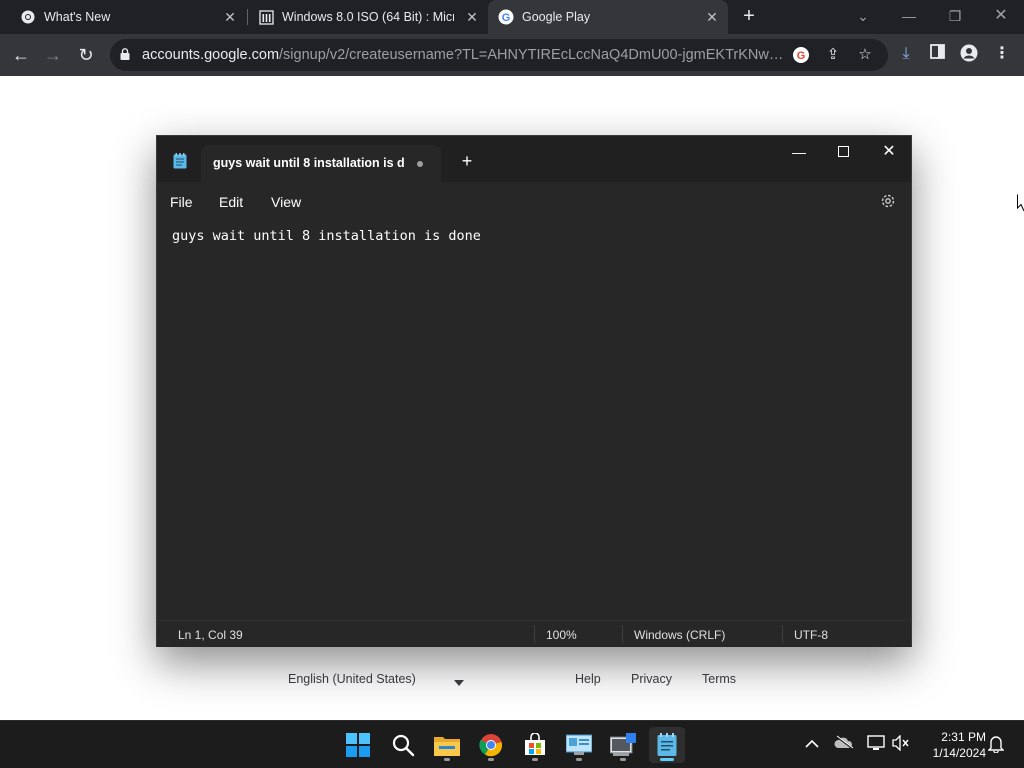  I want to click on tab-title: Windows 8.0 ISO (64 Bit) : Micro, so click(368, 17).